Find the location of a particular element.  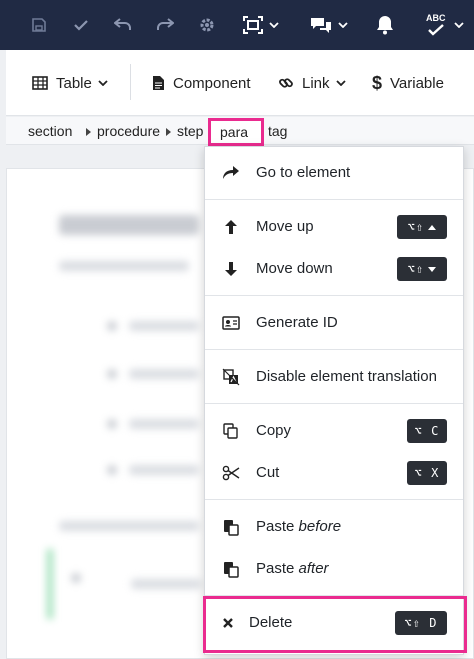

menu-item-paste-before: Paste before is located at coordinates (334, 527).